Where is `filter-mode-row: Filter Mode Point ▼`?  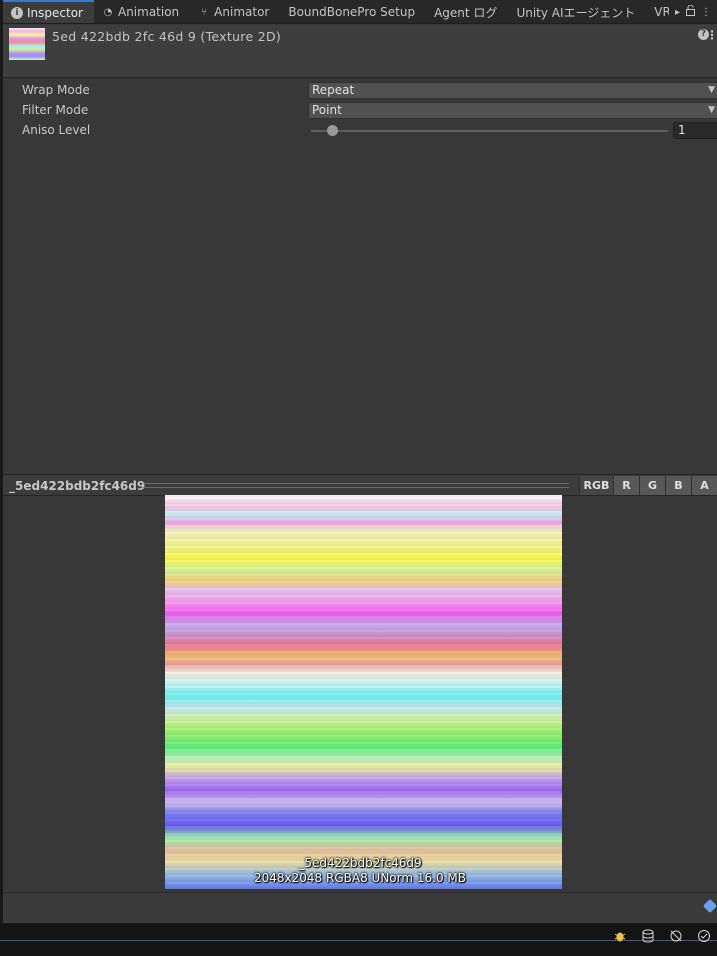
filter-mode-row: Filter Mode Point ▼ is located at coordinates (360, 110).